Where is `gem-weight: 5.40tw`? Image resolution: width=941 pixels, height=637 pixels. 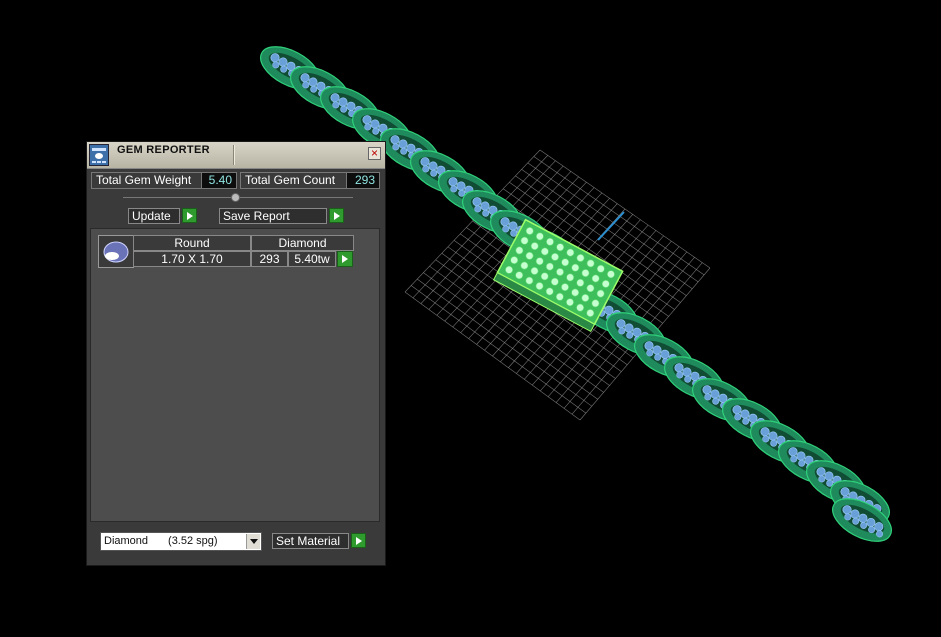
gem-weight: 5.40tw is located at coordinates (312, 259).